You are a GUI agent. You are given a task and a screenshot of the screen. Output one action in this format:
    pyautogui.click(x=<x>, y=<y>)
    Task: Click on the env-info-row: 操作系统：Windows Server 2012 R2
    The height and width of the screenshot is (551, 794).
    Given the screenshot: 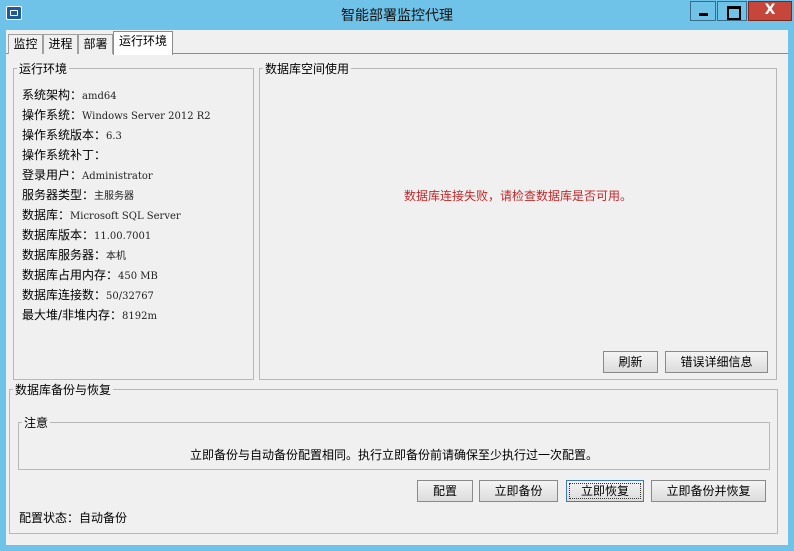 What is the action you would take?
    pyautogui.click(x=116, y=115)
    